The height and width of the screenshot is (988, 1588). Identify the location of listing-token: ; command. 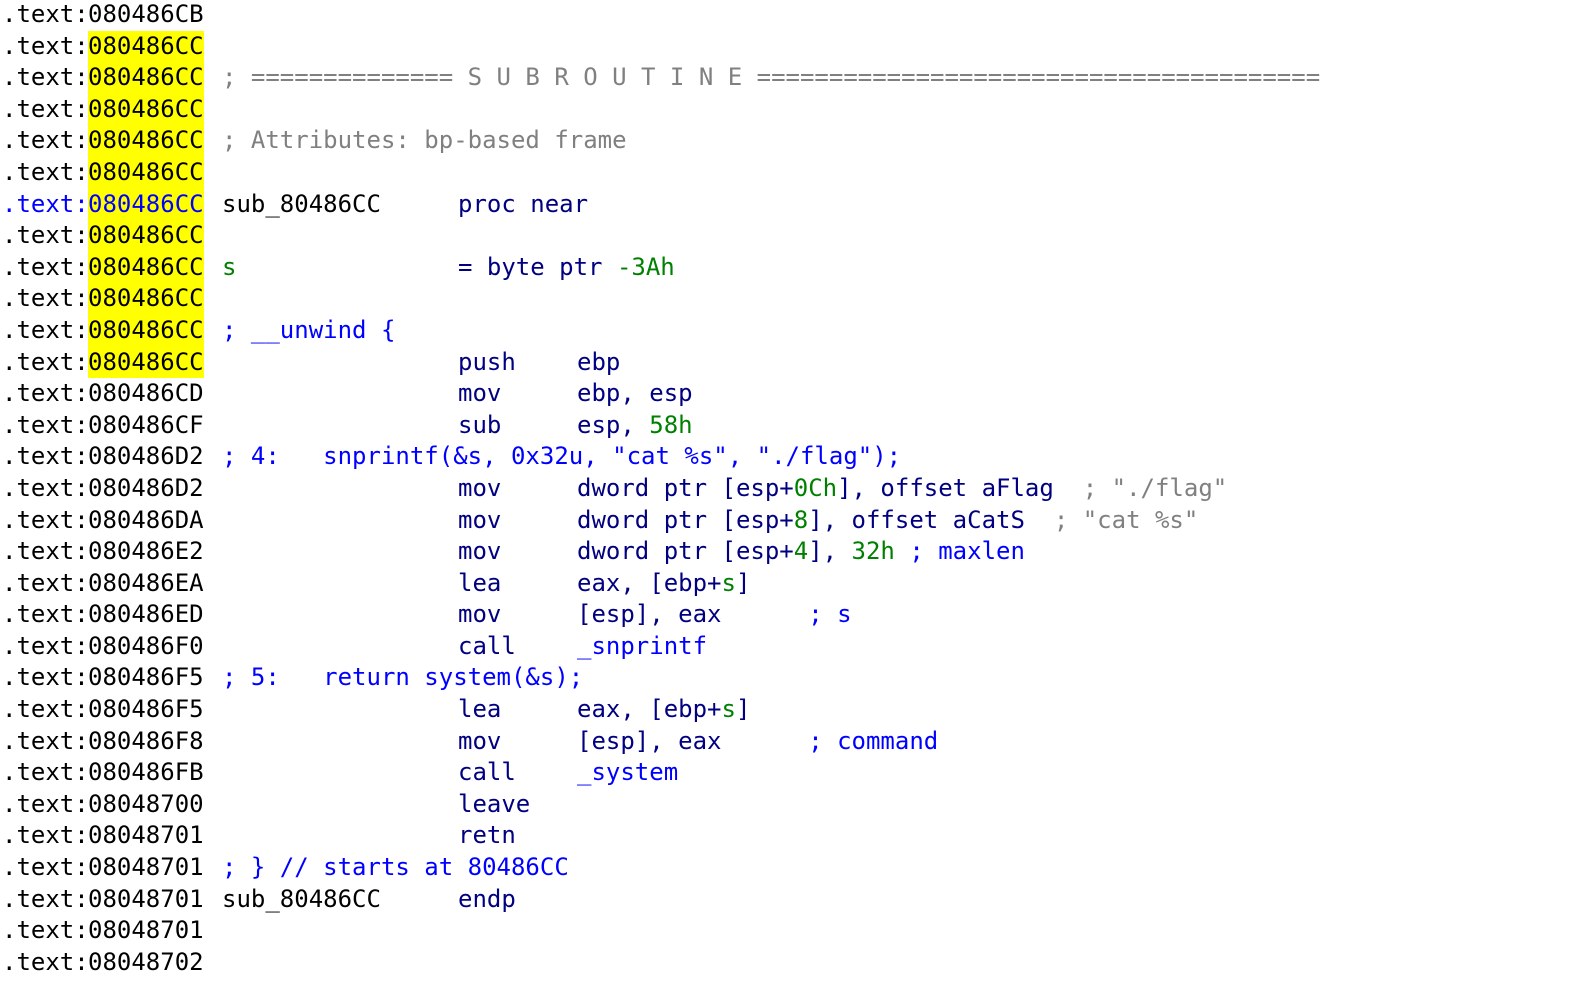
(757, 742).